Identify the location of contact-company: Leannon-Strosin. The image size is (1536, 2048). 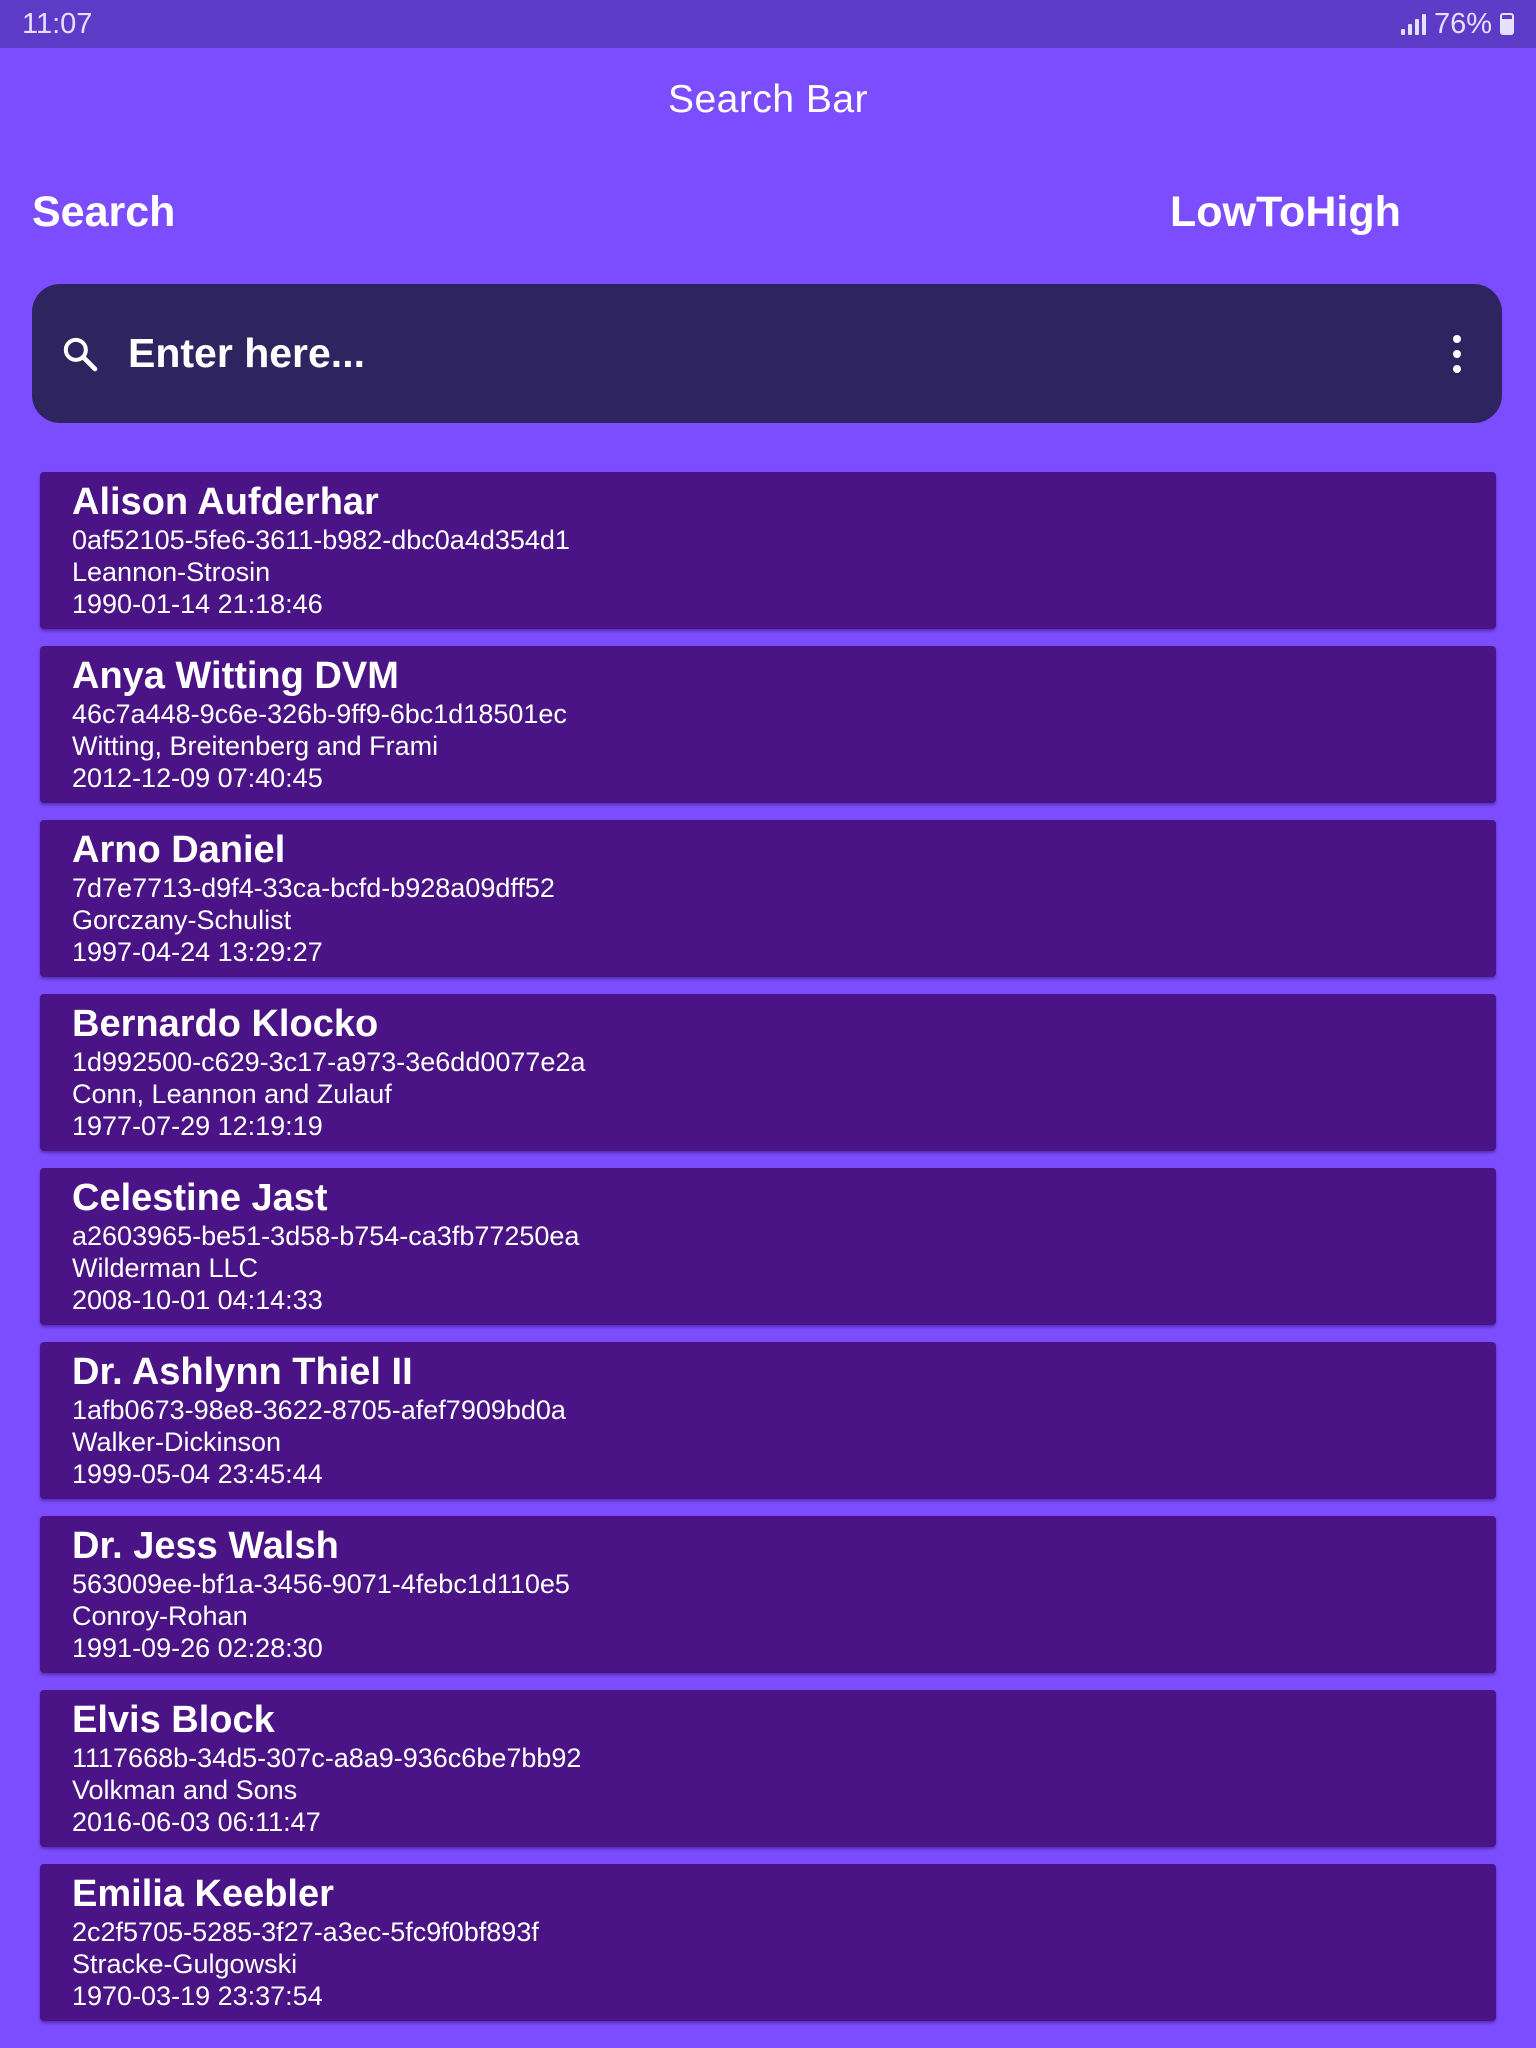
(171, 572).